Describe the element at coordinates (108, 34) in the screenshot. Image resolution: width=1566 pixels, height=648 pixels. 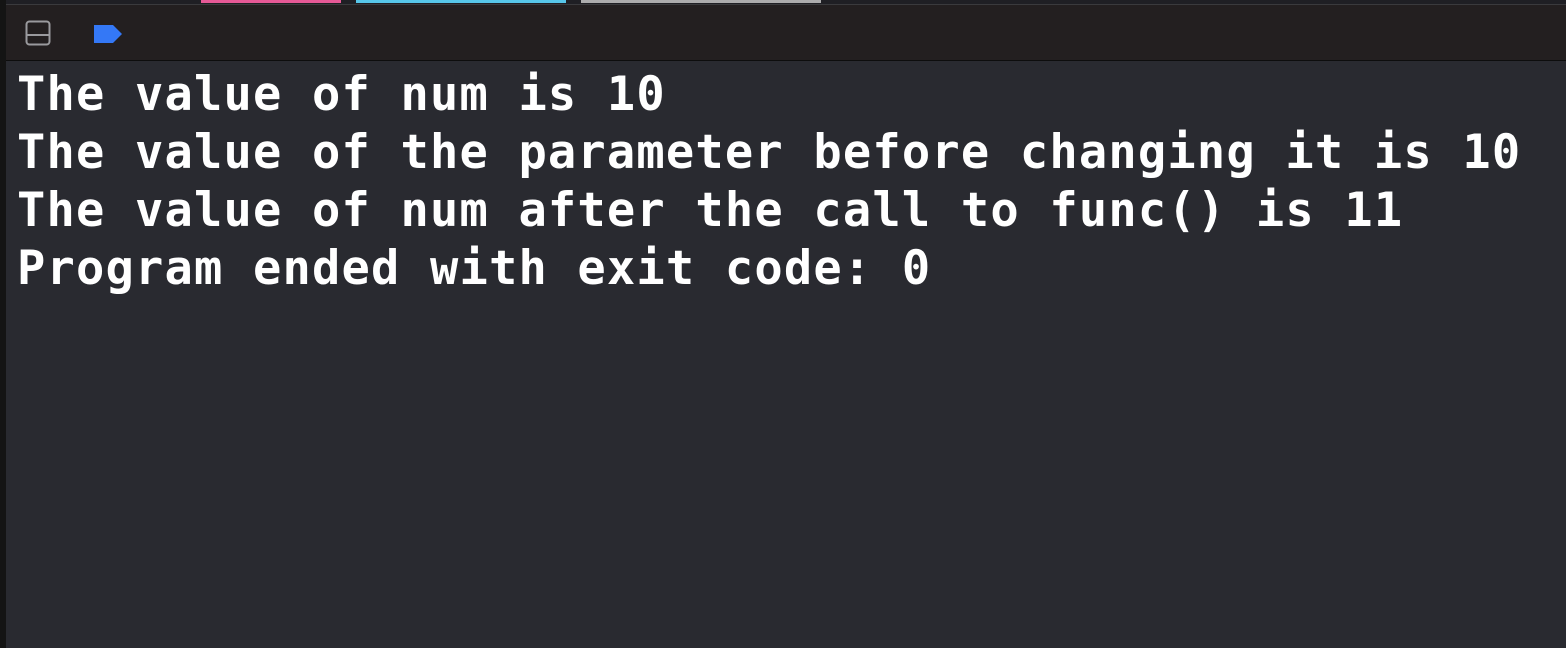
I see `breakpoint-indicator-icon` at that location.